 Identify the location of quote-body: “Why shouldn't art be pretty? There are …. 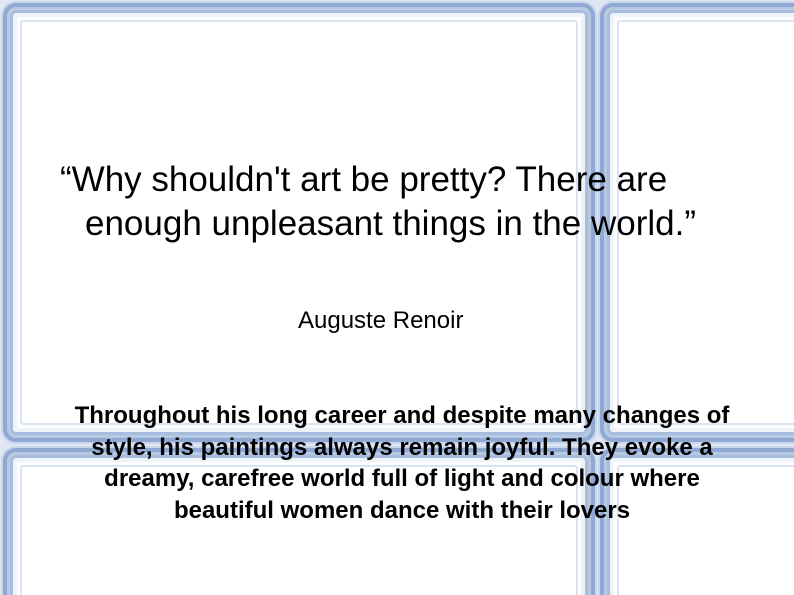
(378, 201).